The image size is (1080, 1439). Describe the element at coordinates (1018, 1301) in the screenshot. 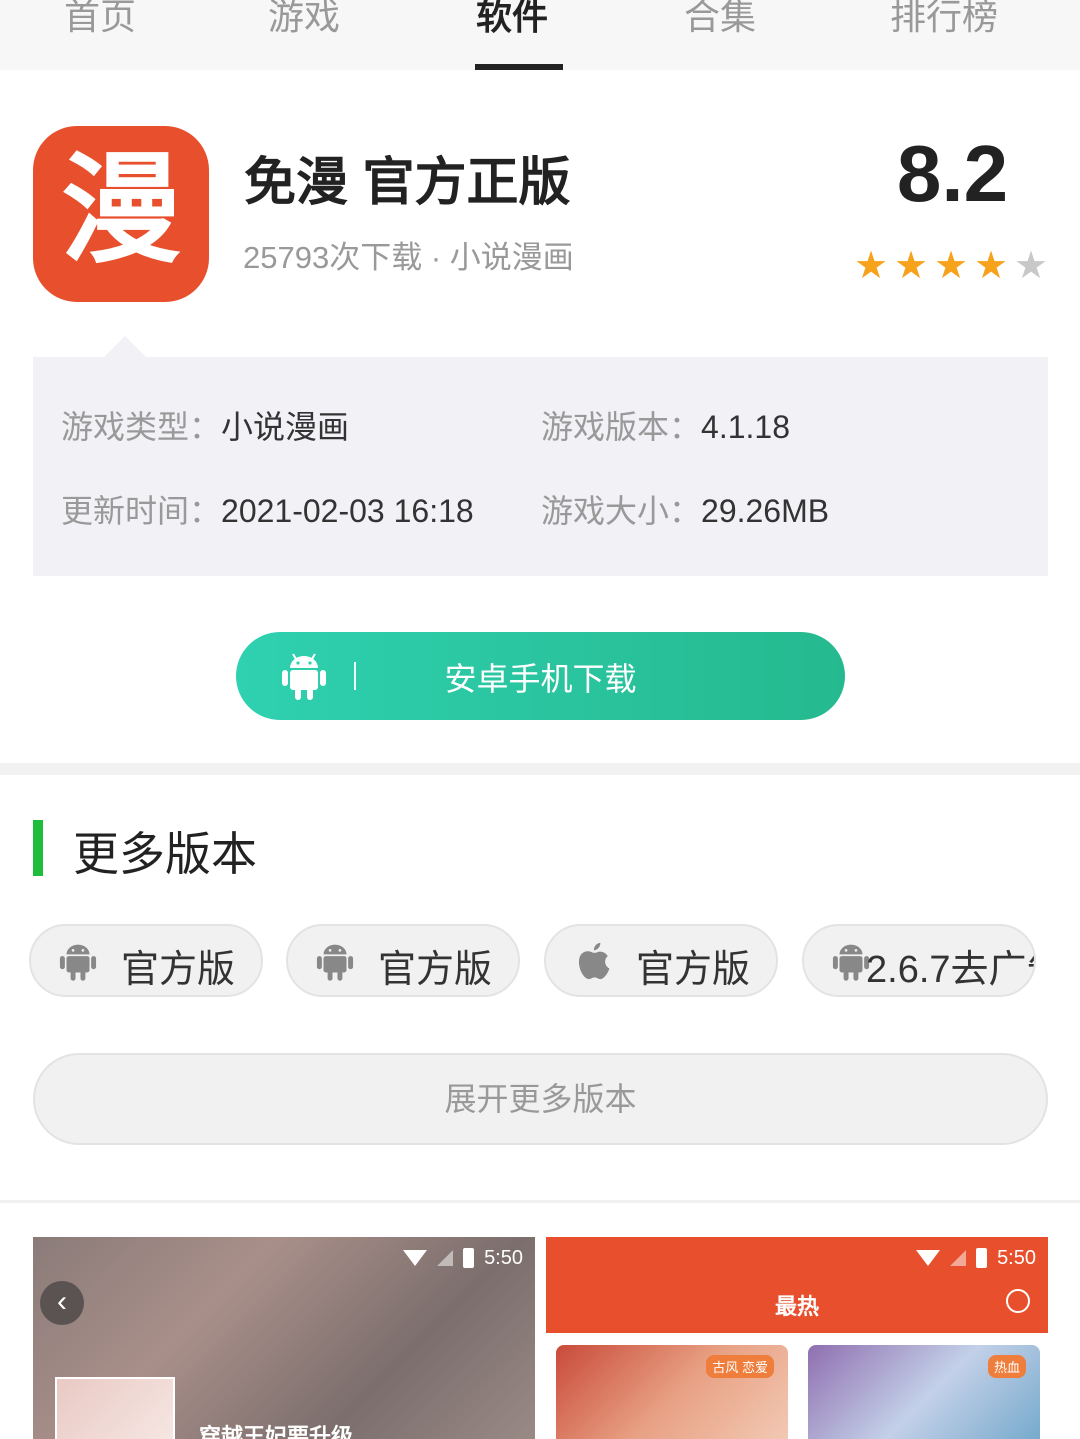

I see `search-icon` at that location.